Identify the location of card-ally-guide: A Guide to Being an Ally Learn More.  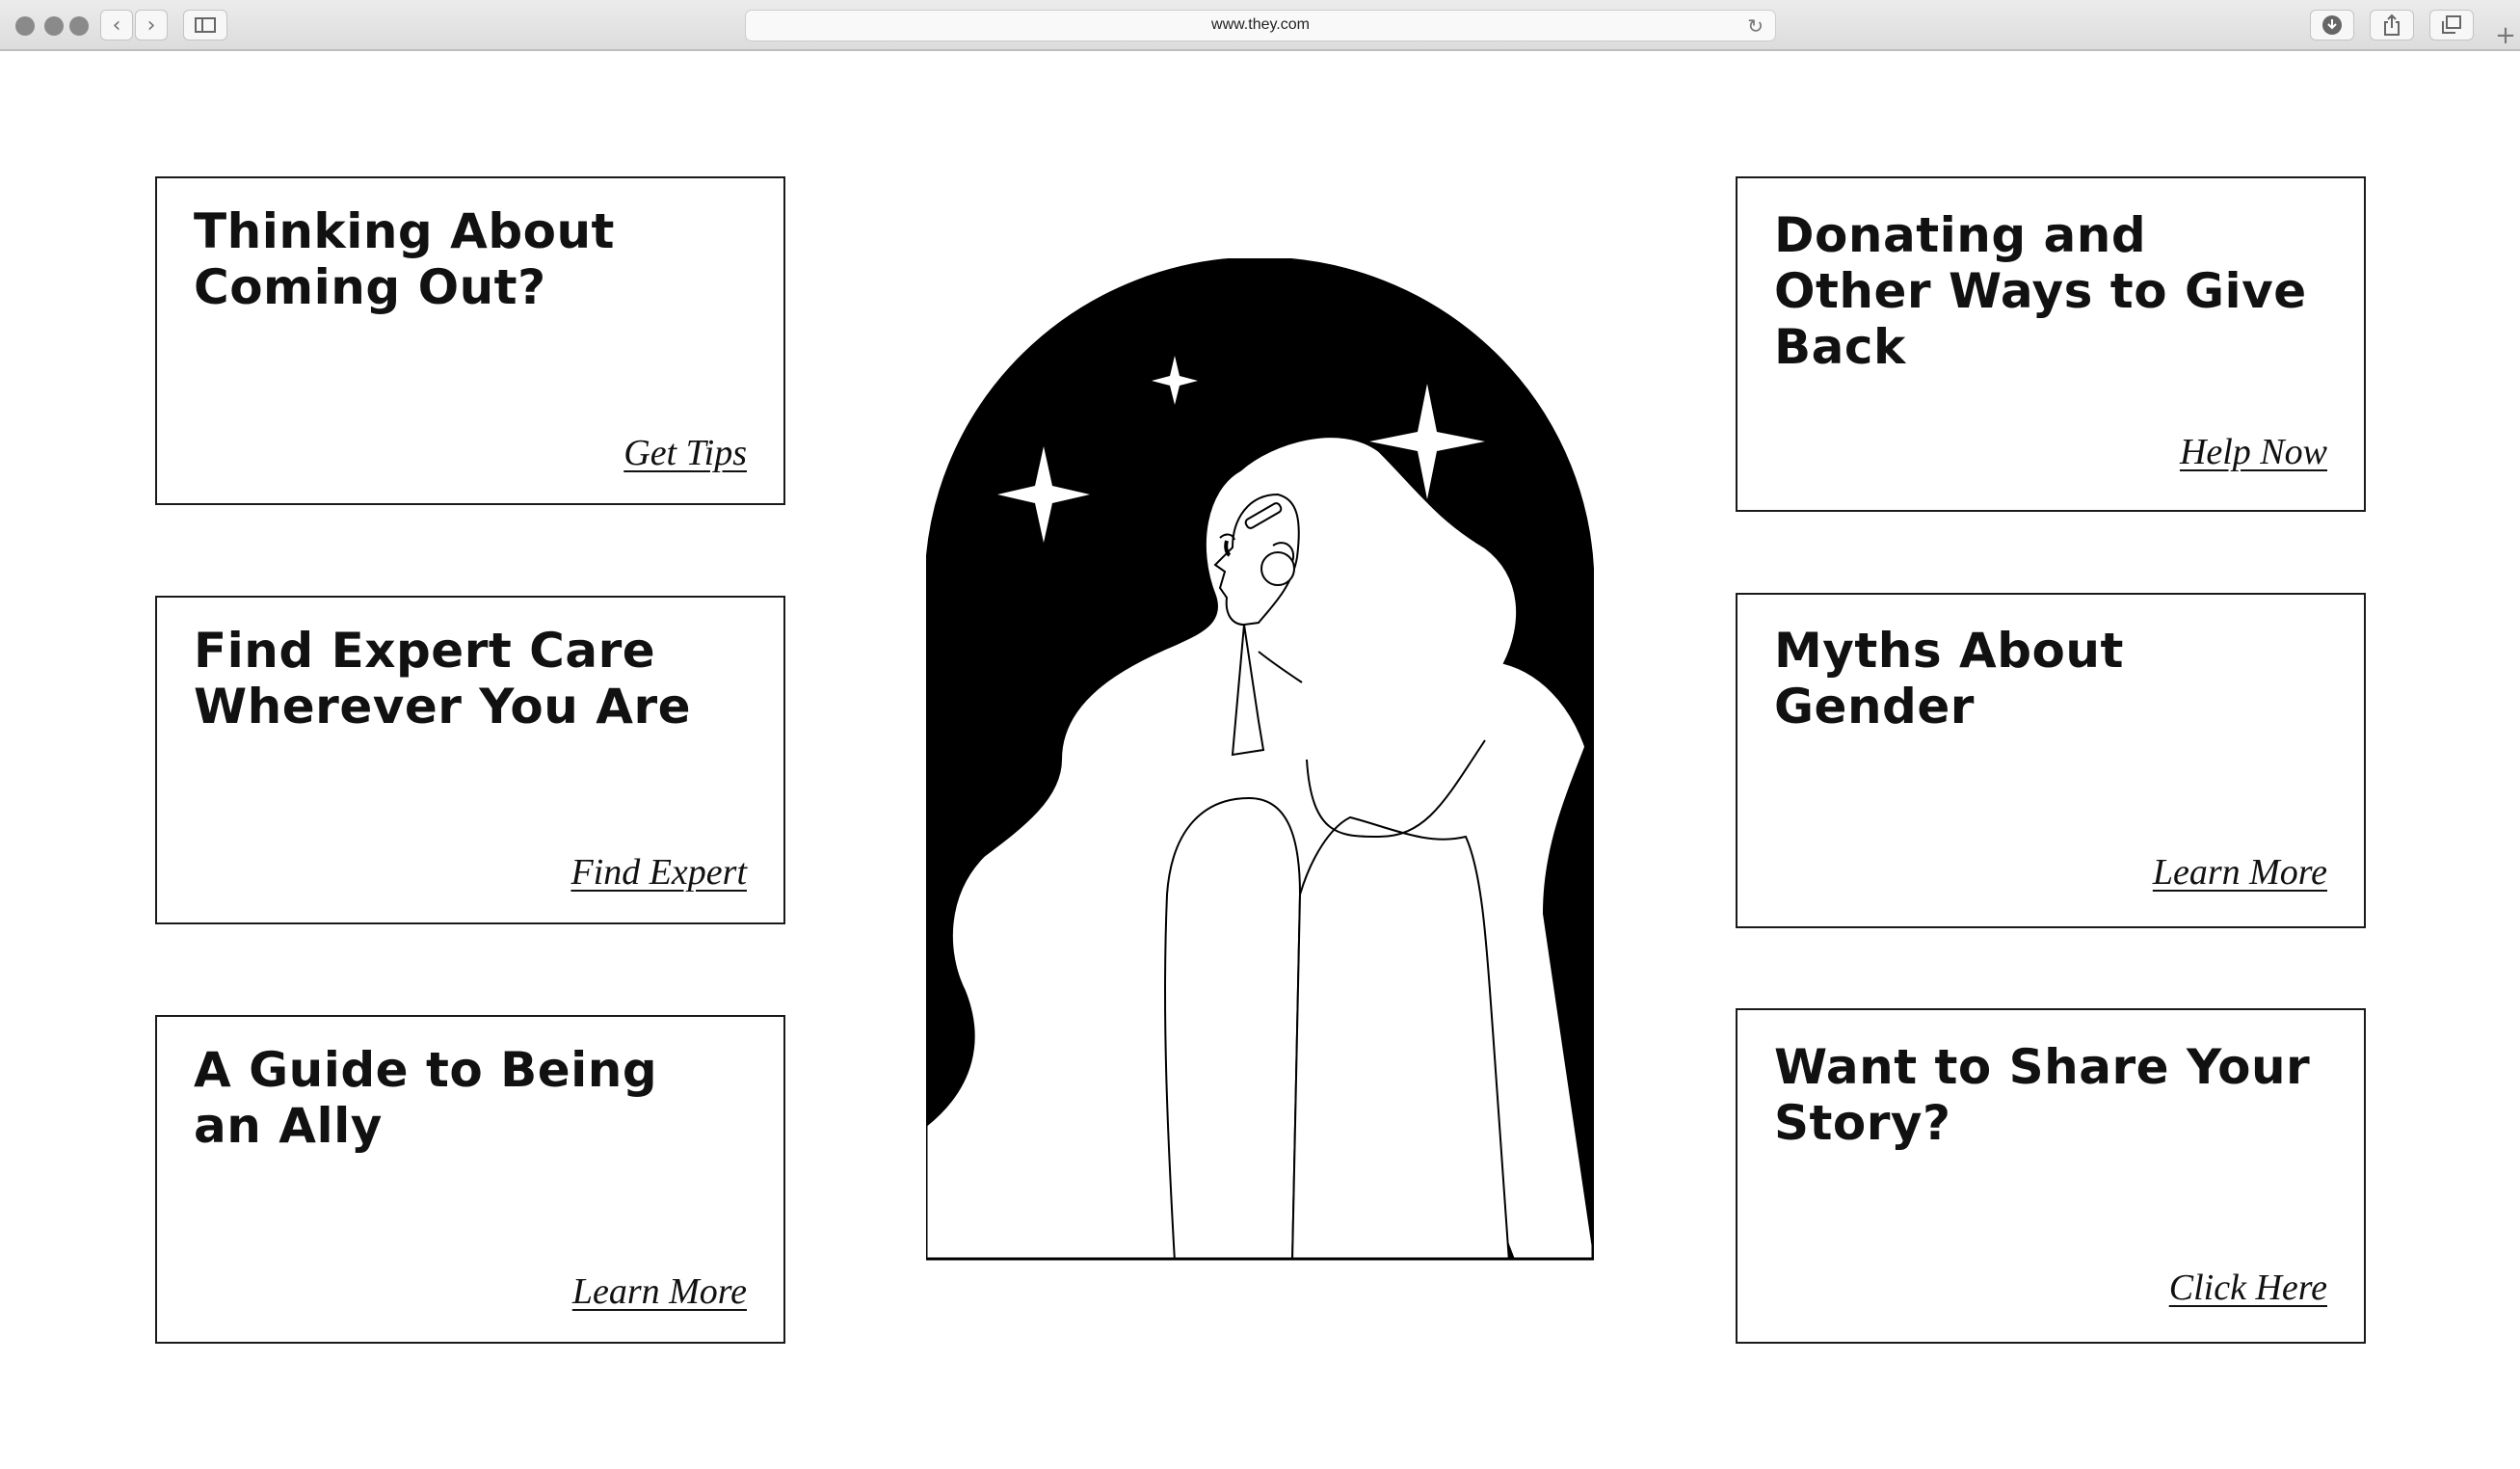
(470, 1180).